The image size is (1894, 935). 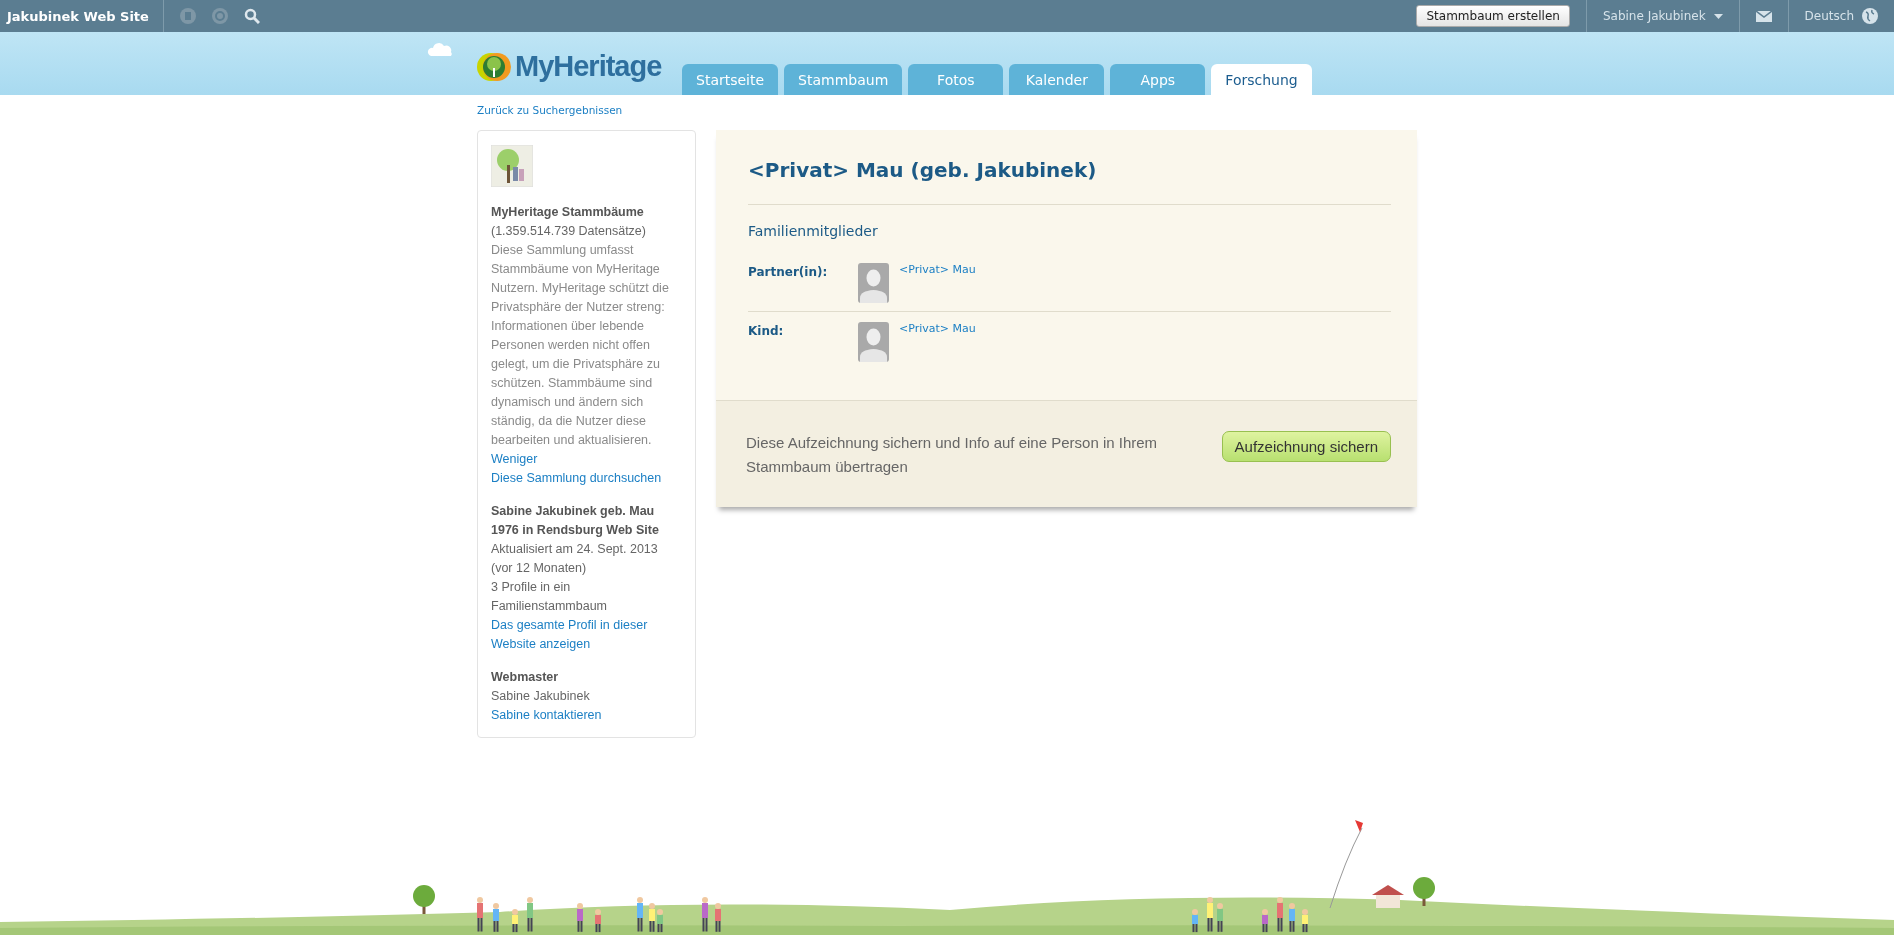 I want to click on language-menu: Deutsch, so click(x=1829, y=16).